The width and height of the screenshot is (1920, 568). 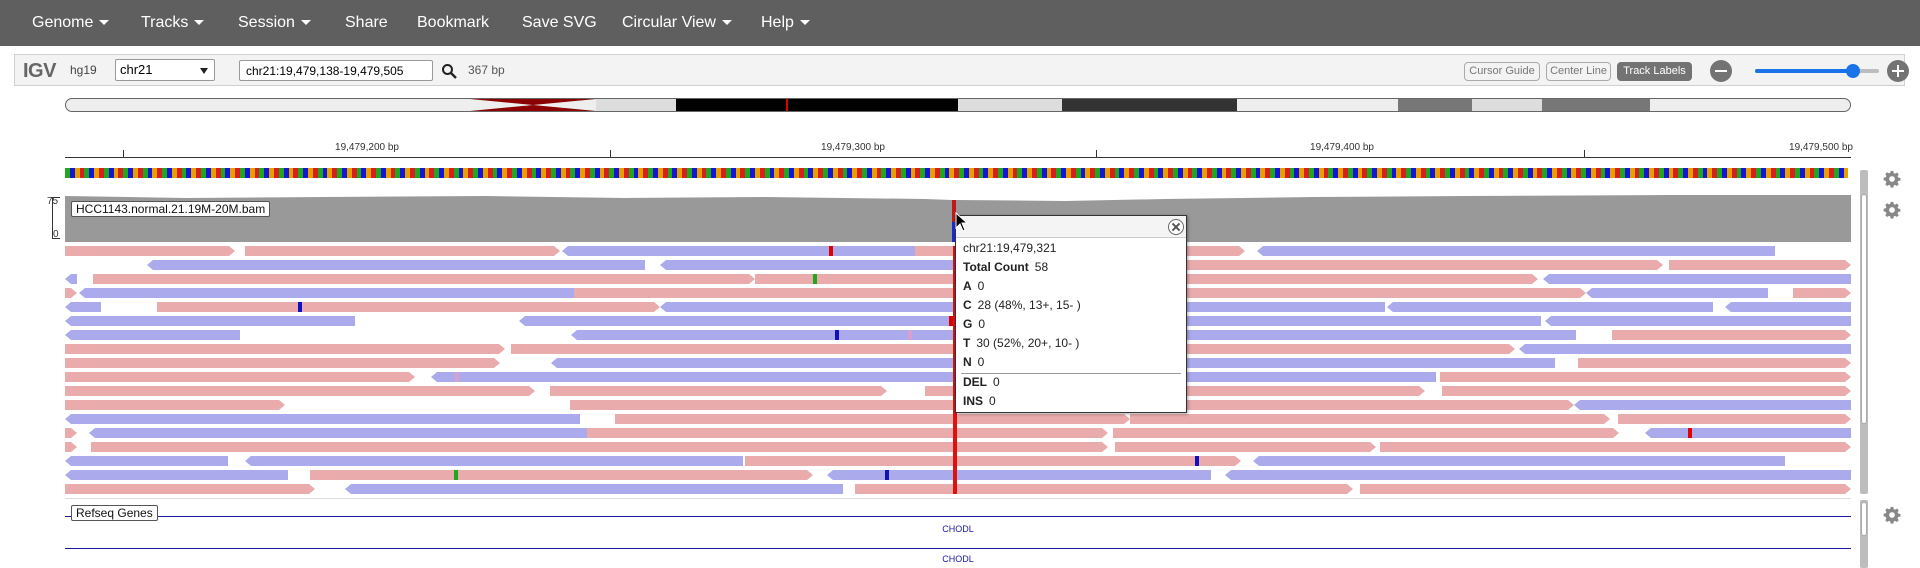 I want to click on locus-input: chr21:19,479,138-19,479,505, so click(x=336, y=70).